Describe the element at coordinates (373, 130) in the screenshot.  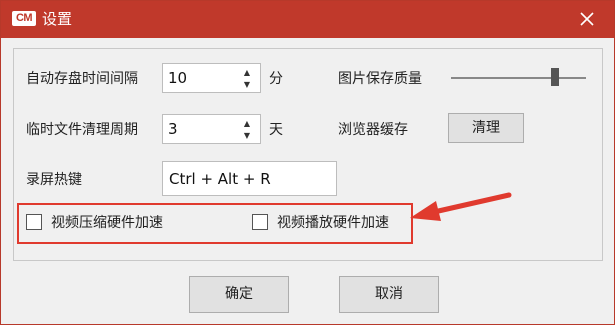
I see `browser-cache-label: 浏览器缓存` at that location.